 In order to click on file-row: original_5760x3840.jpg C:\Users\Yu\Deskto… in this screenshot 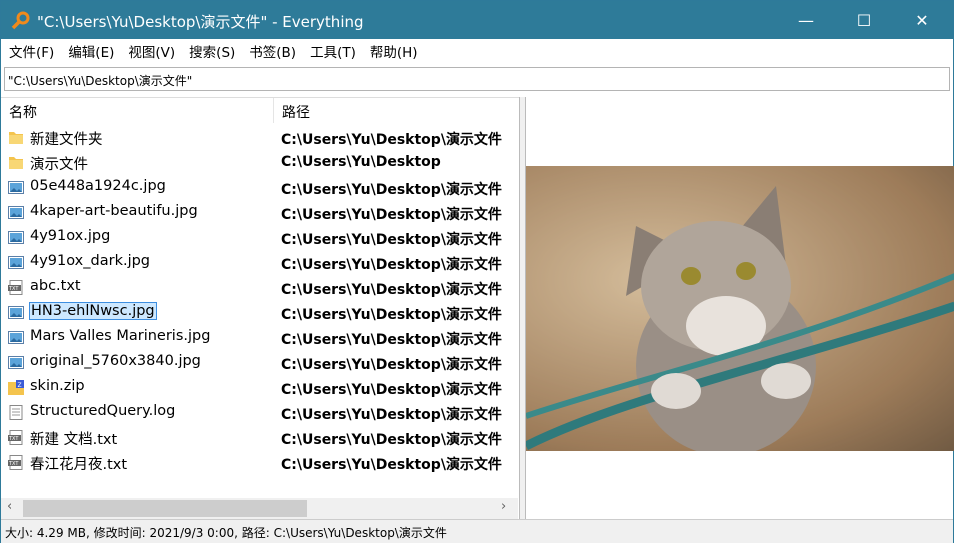, I will do `click(260, 362)`.